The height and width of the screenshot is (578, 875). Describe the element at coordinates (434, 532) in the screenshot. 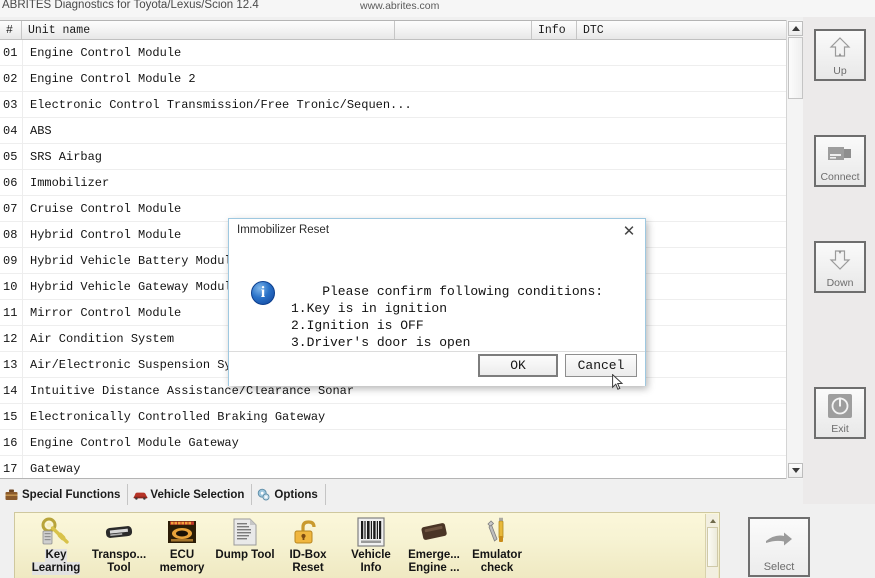

I see `chip-icon` at that location.